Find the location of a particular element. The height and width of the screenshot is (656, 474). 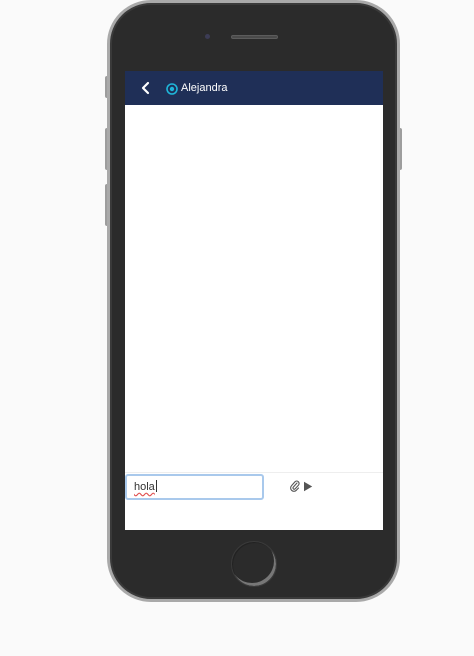

send-icon is located at coordinates (308, 485).